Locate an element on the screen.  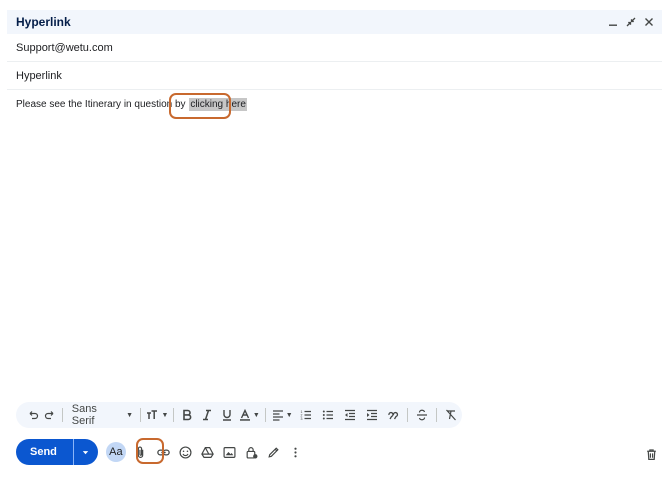
body-text: Please see the Itinerary in question by is located at coordinates (102, 104).